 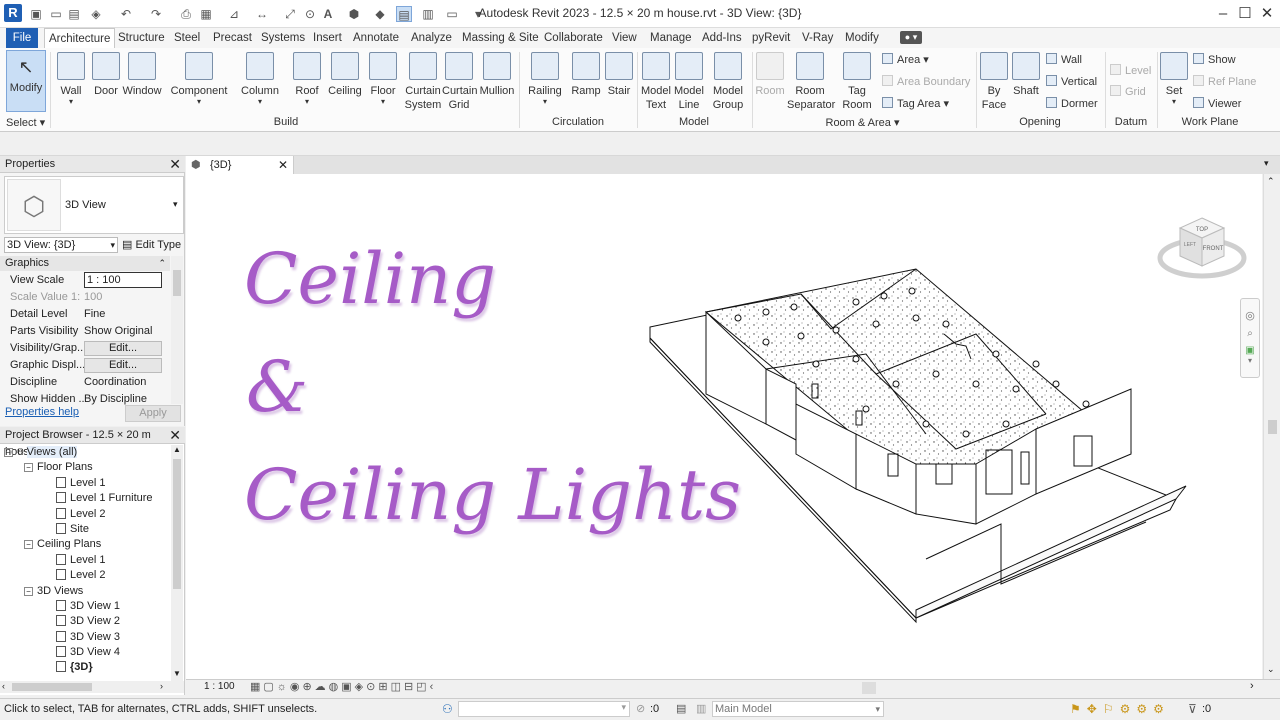 I want to click on tree-item-3d-view-1: 3D View 1, so click(x=87, y=606).